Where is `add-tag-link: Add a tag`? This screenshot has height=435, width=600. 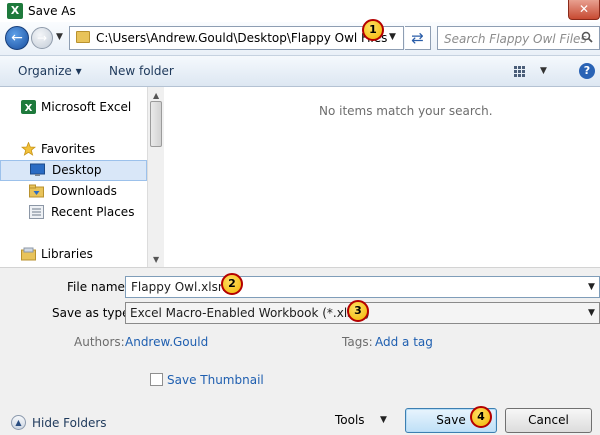
add-tag-link: Add a tag is located at coordinates (404, 342).